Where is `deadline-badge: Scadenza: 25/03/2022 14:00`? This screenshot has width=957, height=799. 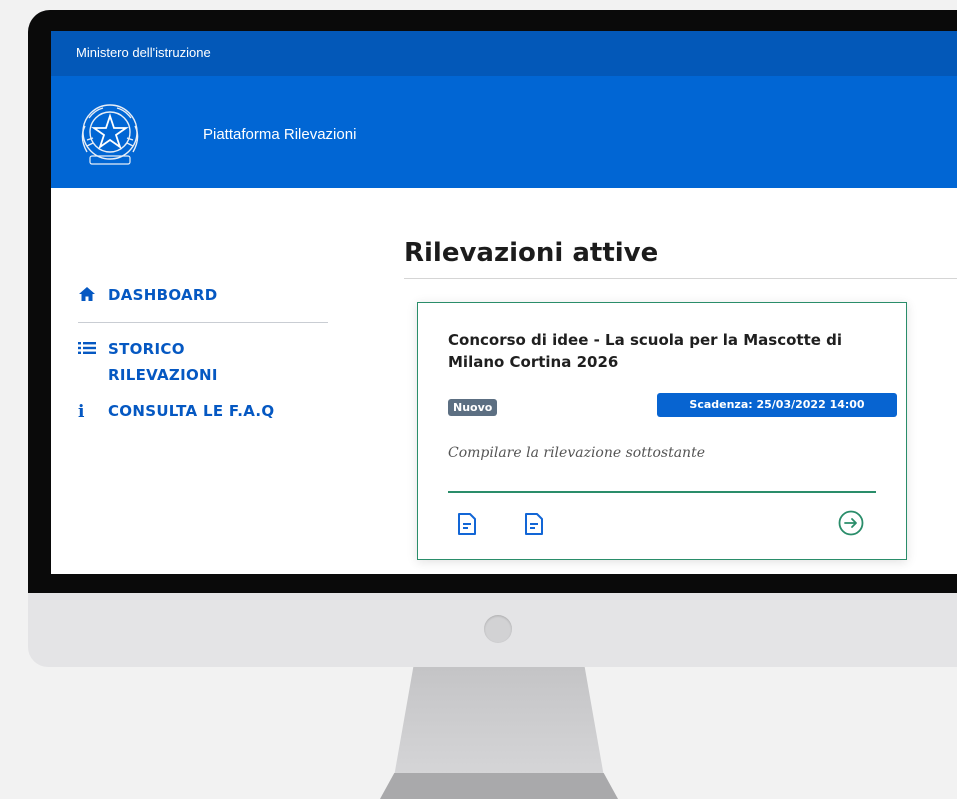
deadline-badge: Scadenza: 25/03/2022 14:00 is located at coordinates (777, 405).